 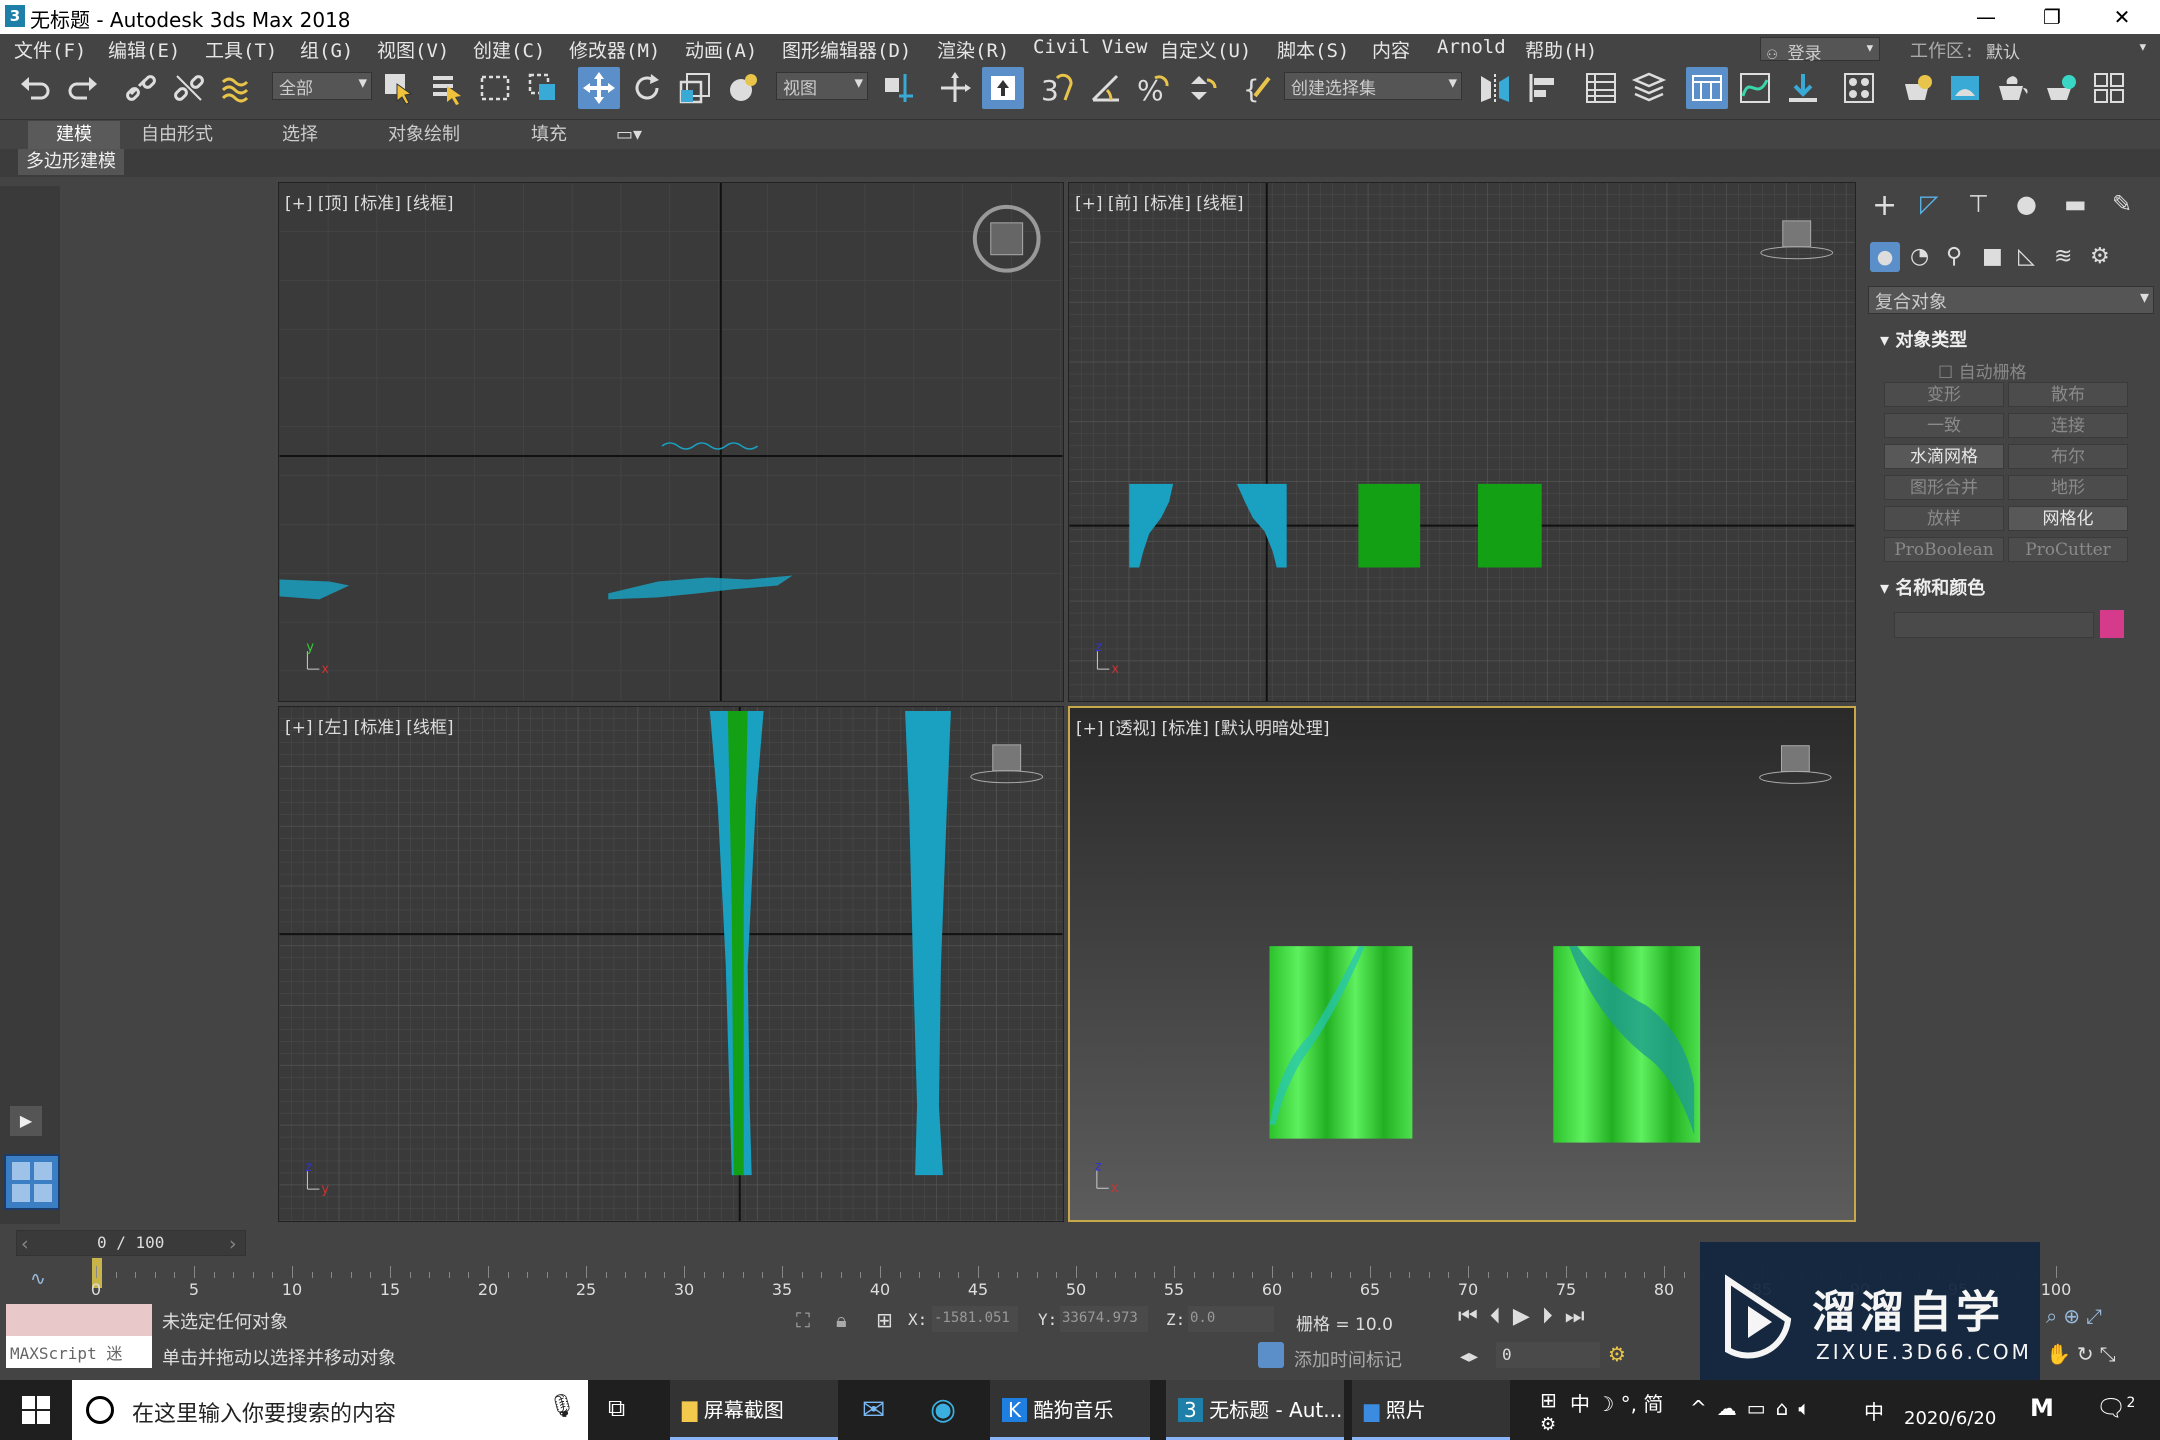 I want to click on display-tab-icon: ▬, so click(x=2075, y=204).